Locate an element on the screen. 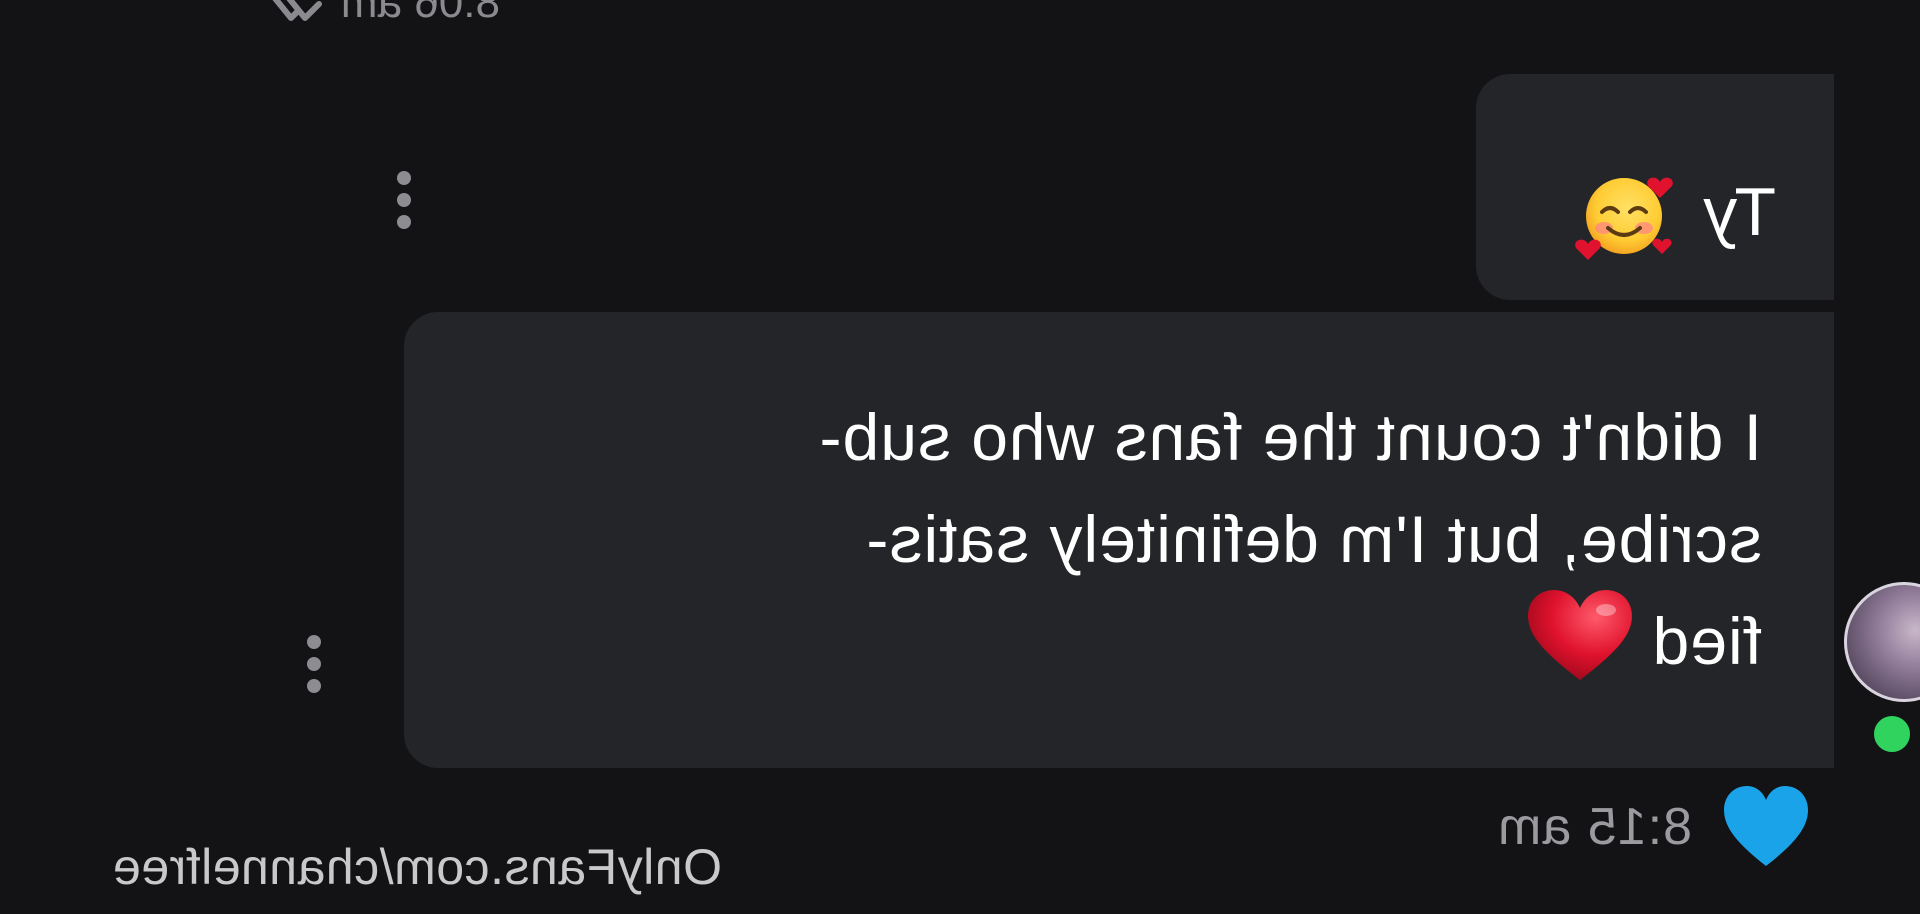  message-text: Ty is located at coordinates (1739, 212).